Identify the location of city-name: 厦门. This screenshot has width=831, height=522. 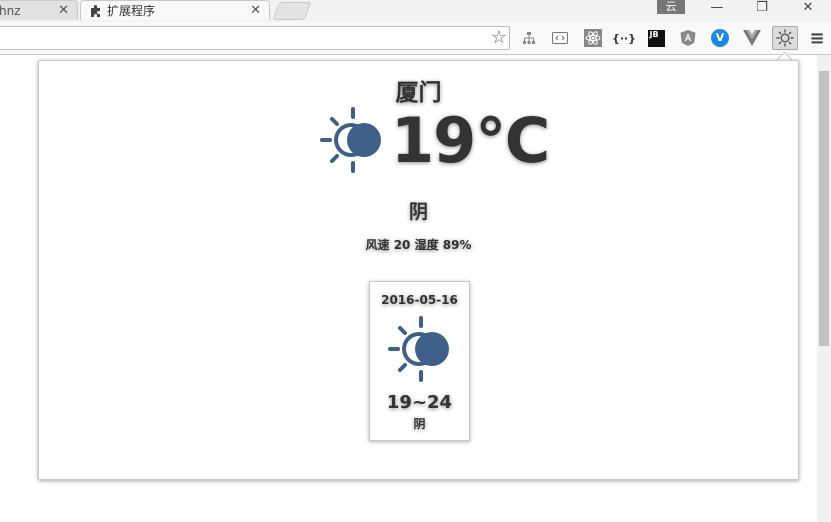
(418, 93).